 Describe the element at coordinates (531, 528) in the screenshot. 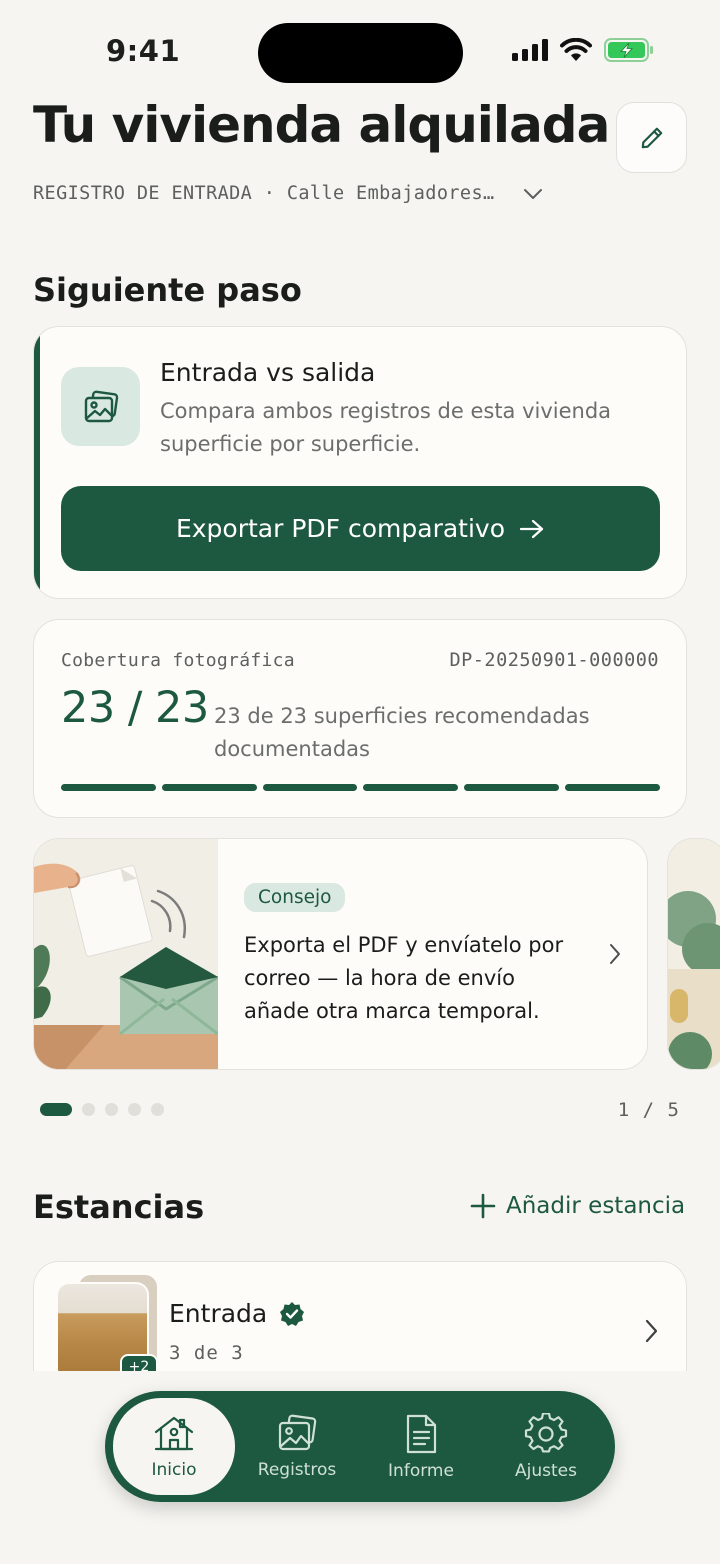

I see `arrow-right-icon` at that location.